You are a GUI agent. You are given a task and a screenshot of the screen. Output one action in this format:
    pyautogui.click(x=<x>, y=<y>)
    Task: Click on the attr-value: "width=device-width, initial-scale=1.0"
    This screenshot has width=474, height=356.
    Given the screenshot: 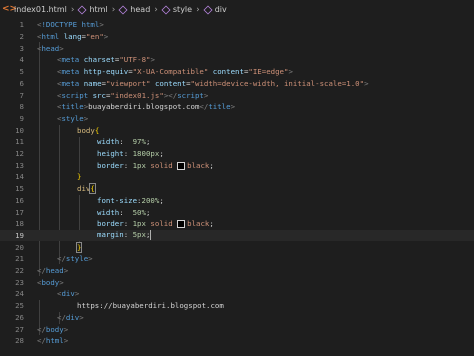 What is the action you would take?
    pyautogui.click(x=277, y=83)
    